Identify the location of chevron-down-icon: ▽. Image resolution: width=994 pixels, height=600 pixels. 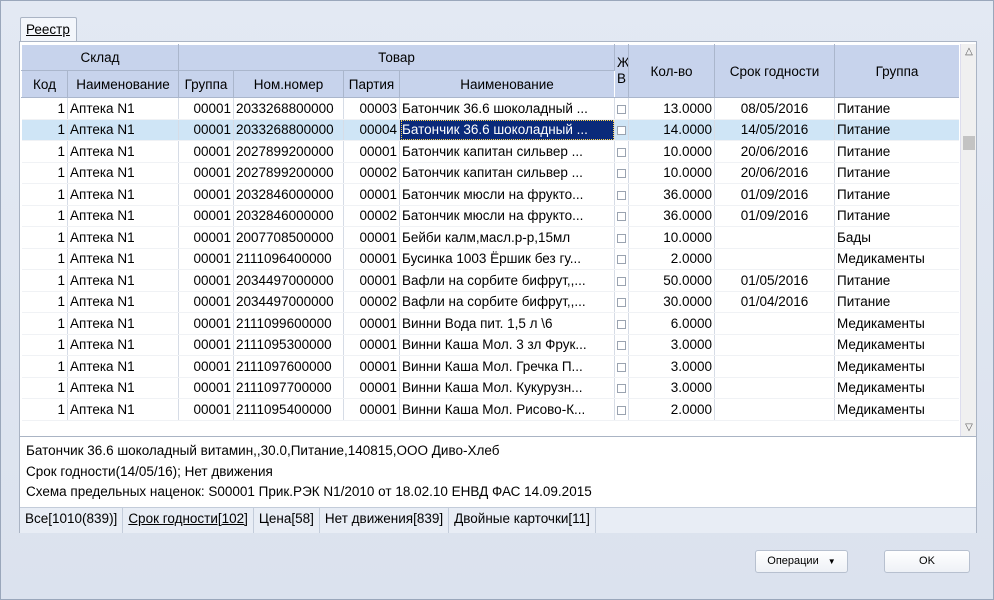
(969, 428).